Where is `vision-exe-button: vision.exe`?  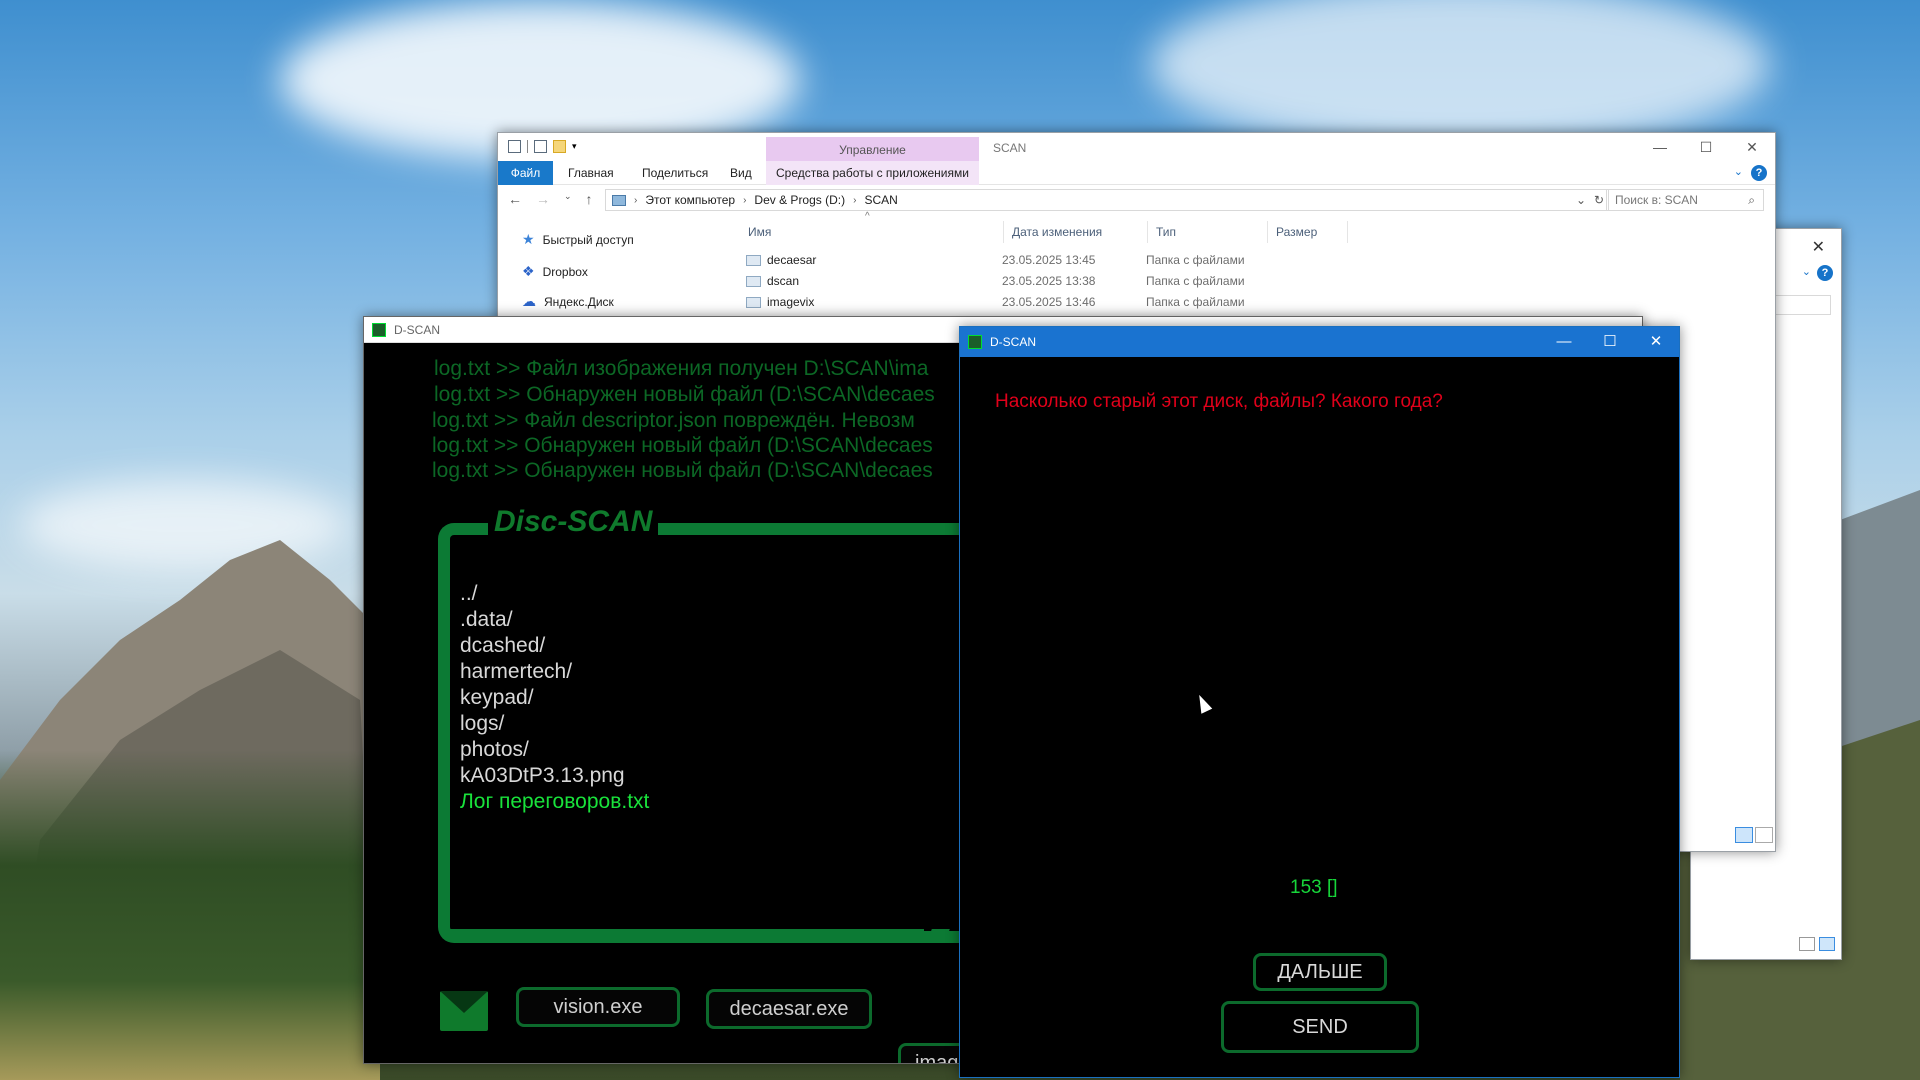 vision-exe-button: vision.exe is located at coordinates (598, 1007).